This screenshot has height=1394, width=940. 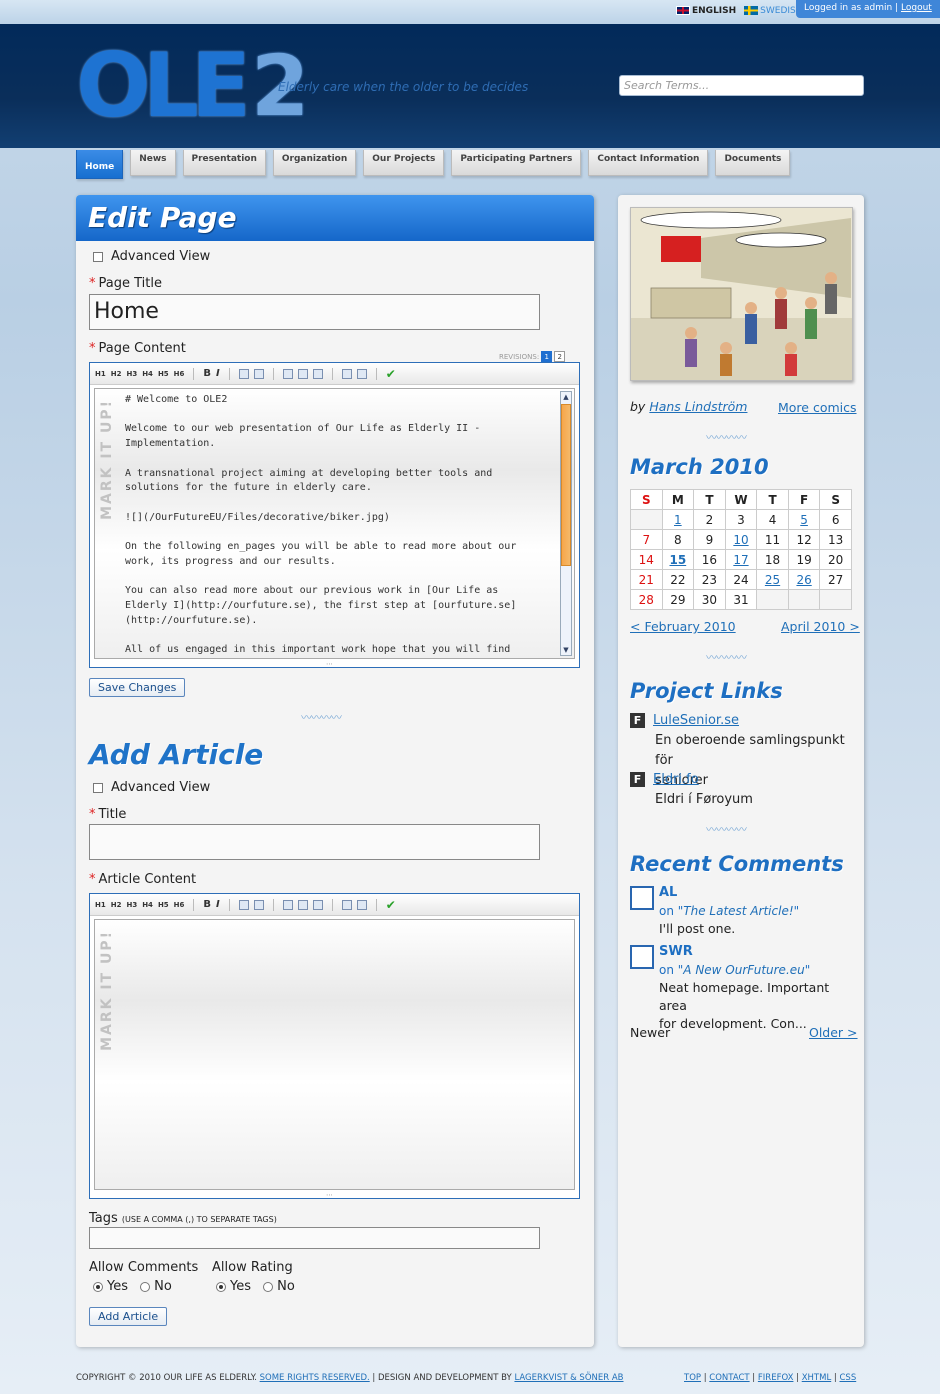 What do you see at coordinates (706, 11) in the screenshot?
I see `english-link: ENGLISH` at bounding box center [706, 11].